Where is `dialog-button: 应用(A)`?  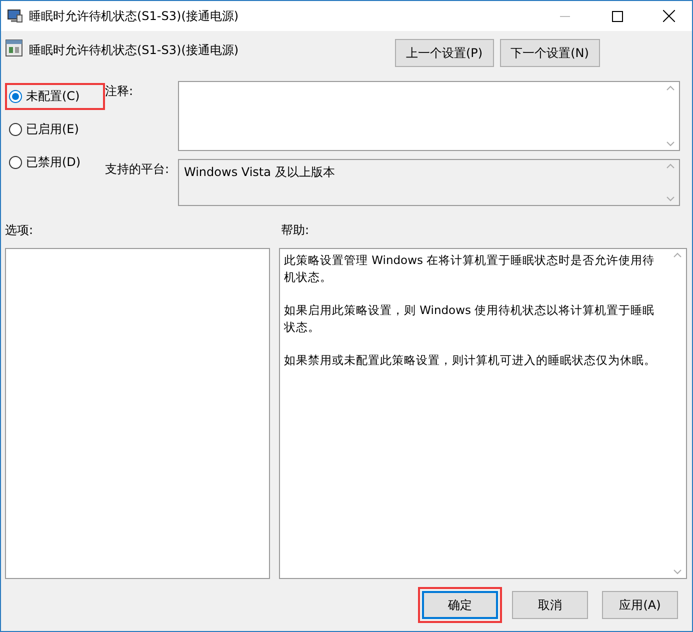
dialog-button: 应用(A) is located at coordinates (640, 605).